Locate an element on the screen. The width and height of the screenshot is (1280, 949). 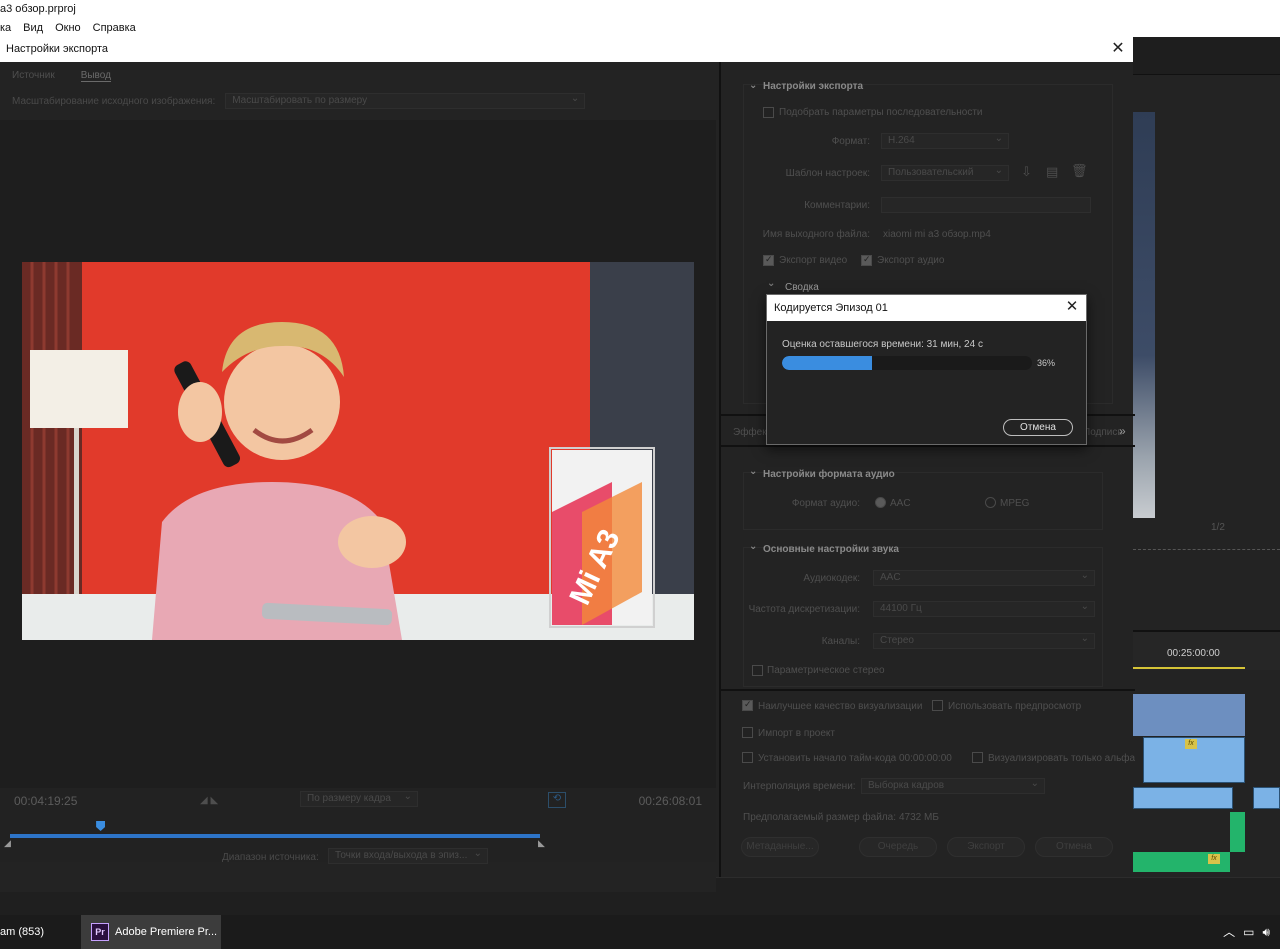
program-preview-image is located at coordinates (1144, 315).